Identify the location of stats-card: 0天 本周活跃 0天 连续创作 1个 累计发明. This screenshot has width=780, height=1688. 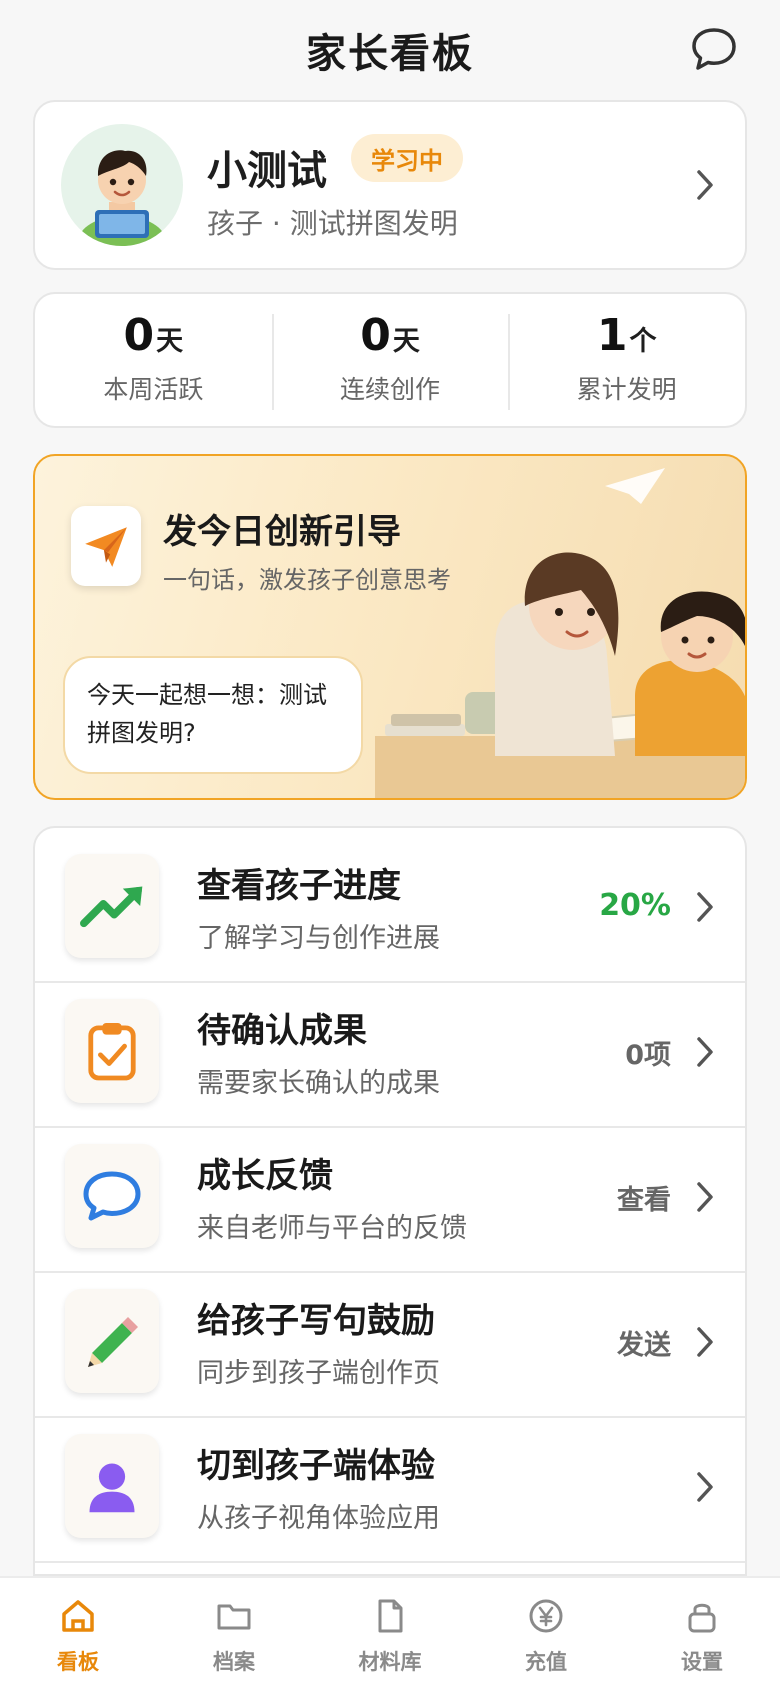
(390, 360).